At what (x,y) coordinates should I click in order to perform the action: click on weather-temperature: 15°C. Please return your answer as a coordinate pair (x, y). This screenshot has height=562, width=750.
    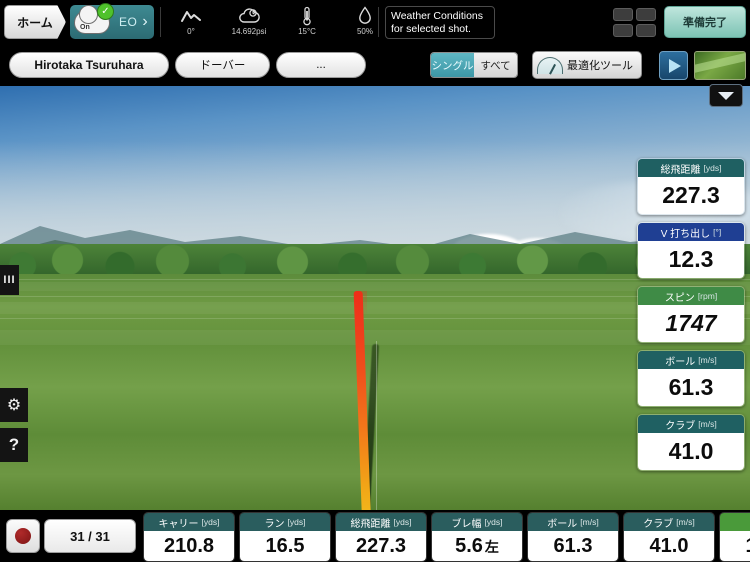
    Looking at the image, I should click on (307, 23).